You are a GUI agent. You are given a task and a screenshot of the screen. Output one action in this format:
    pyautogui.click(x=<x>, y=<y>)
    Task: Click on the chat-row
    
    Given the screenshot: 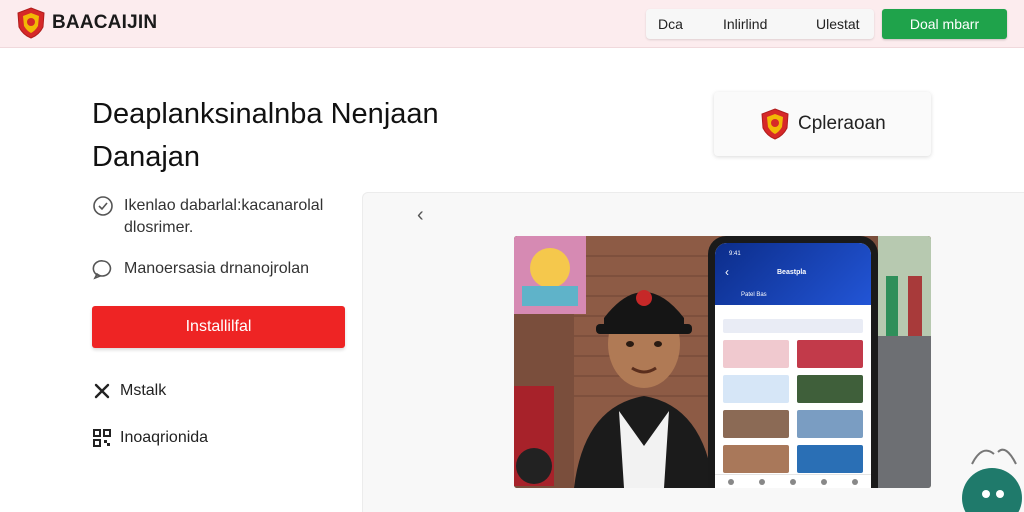 What is the action you would take?
    pyautogui.click(x=793, y=326)
    